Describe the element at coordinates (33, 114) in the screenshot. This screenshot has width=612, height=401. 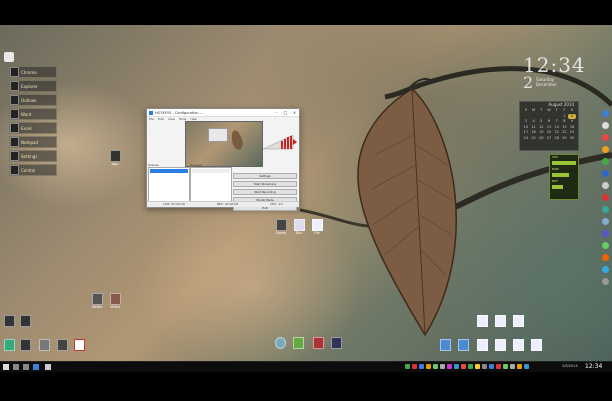
I see `launcher-item: Word` at that location.